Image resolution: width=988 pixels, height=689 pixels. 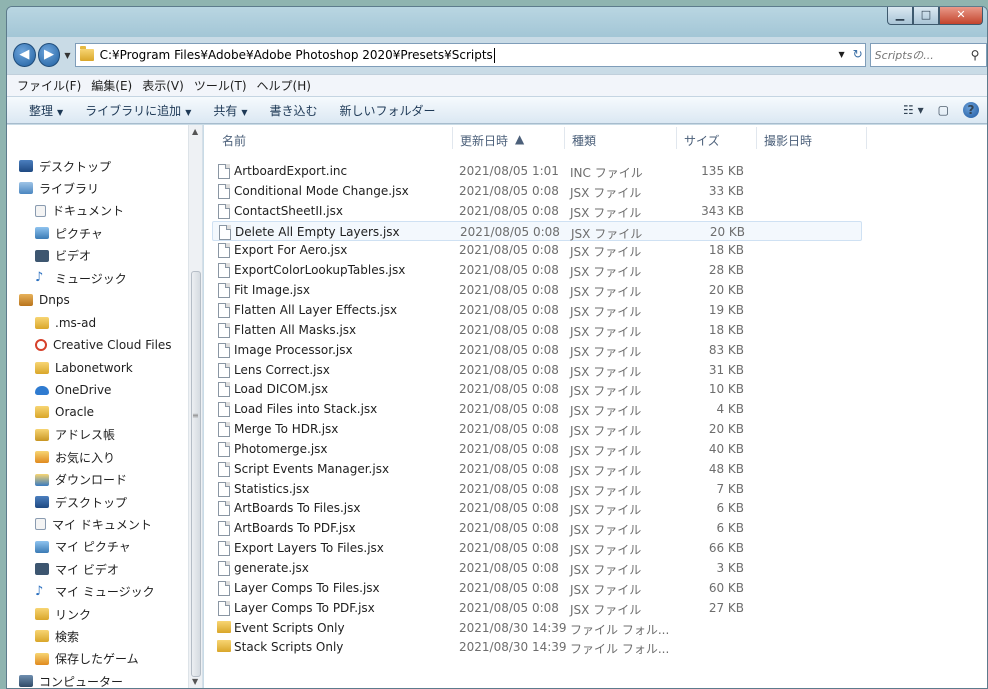 I want to click on nav-item: OneDrive, so click(x=73, y=390).